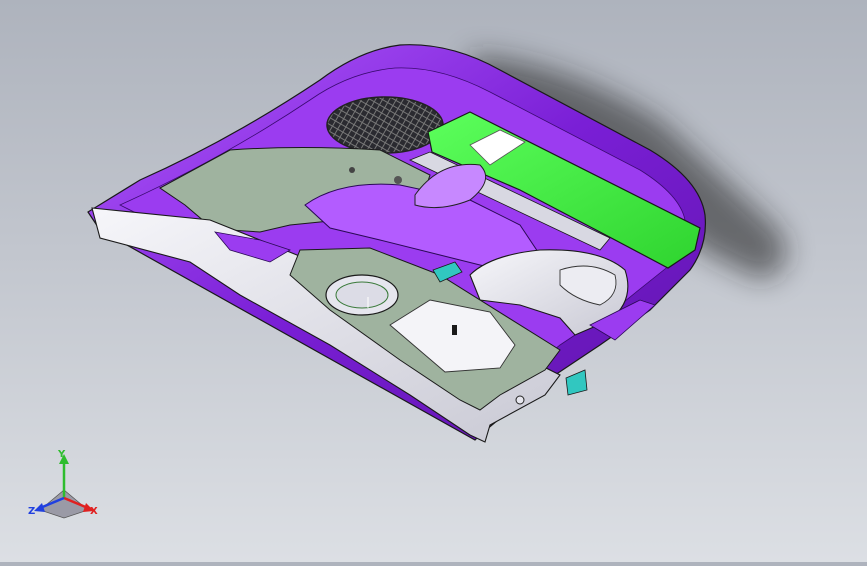 This screenshot has height=566, width=867. What do you see at coordinates (32, 511) in the screenshot?
I see `z-axis-label: Z` at bounding box center [32, 511].